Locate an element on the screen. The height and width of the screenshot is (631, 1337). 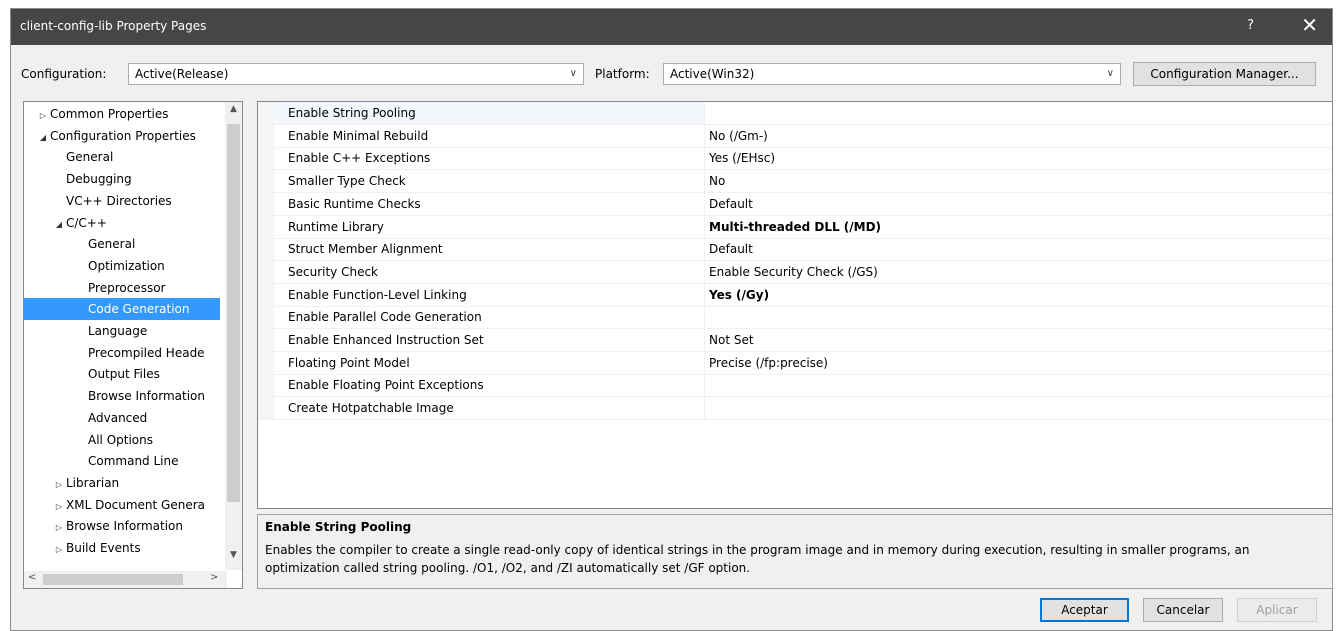
platform-dropdown: Active(Win32) ∨ is located at coordinates (892, 74).